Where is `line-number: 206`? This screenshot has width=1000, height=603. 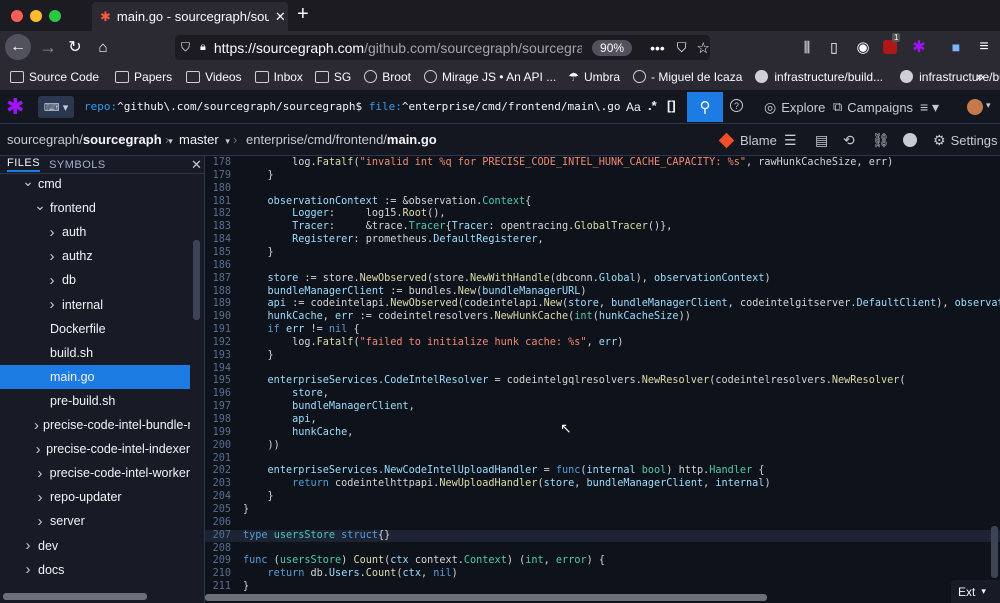 line-number: 206 is located at coordinates (218, 523).